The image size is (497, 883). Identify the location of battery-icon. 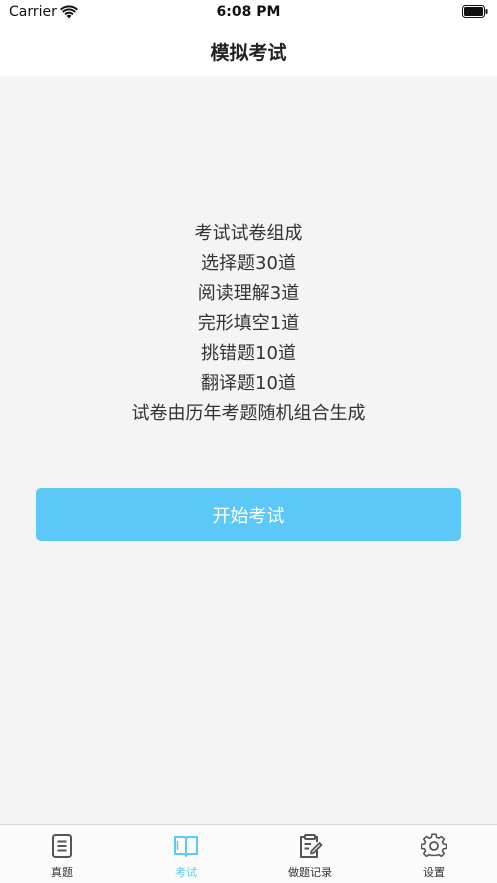
(475, 11).